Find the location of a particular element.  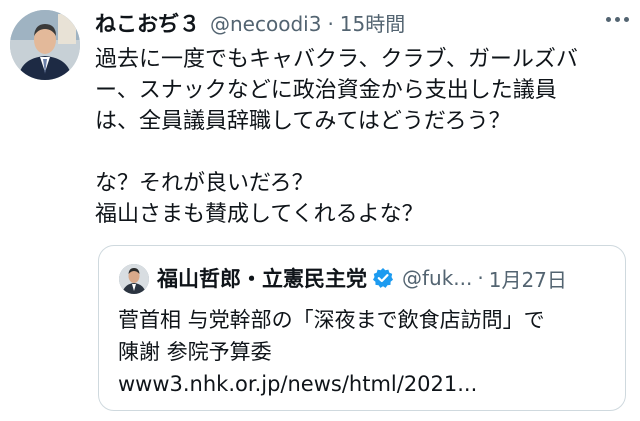

timestamp: 15時間 is located at coordinates (372, 22).